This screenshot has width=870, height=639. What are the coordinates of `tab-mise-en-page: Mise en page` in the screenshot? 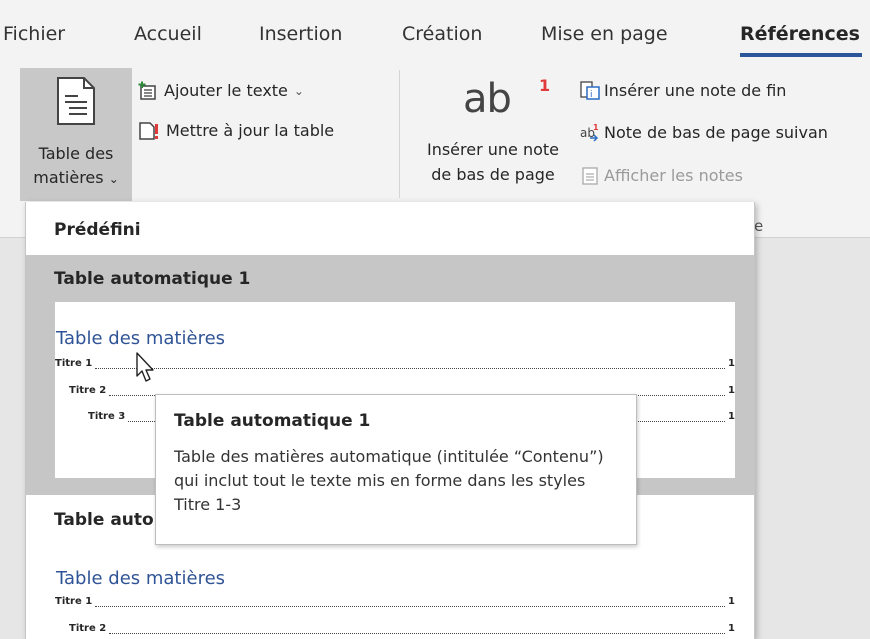 It's located at (604, 34).